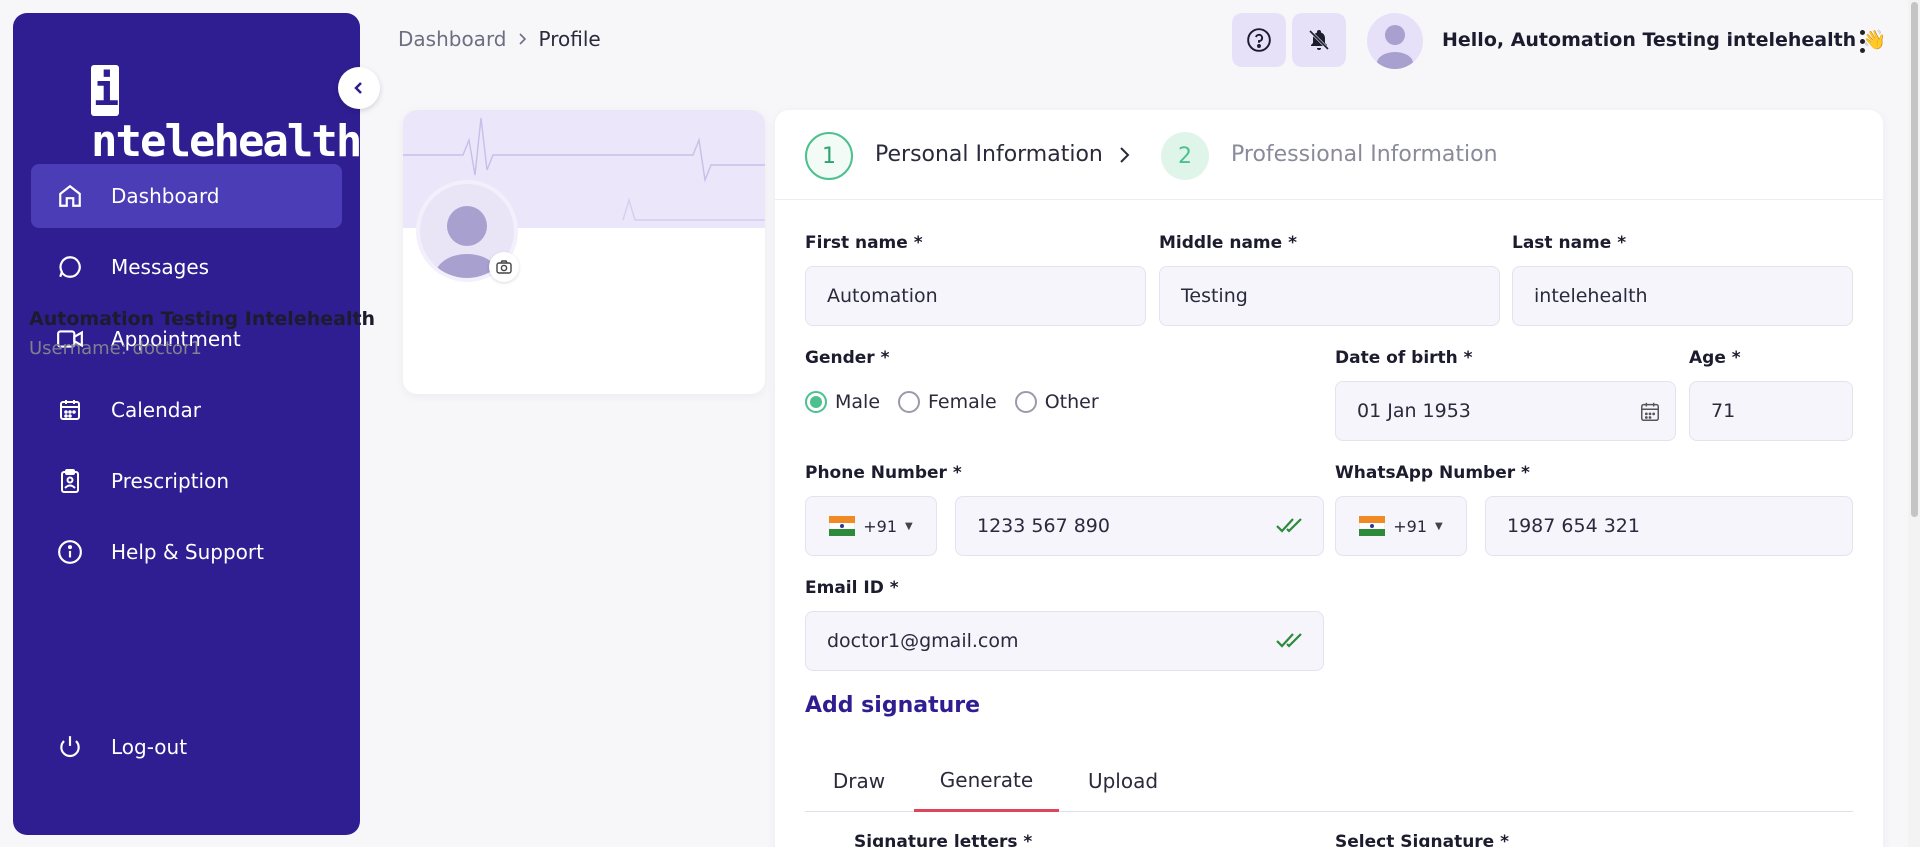 Image resolution: width=1920 pixels, height=847 pixels. What do you see at coordinates (226, 116) in the screenshot?
I see `intelehealth-logo: intelehealth` at bounding box center [226, 116].